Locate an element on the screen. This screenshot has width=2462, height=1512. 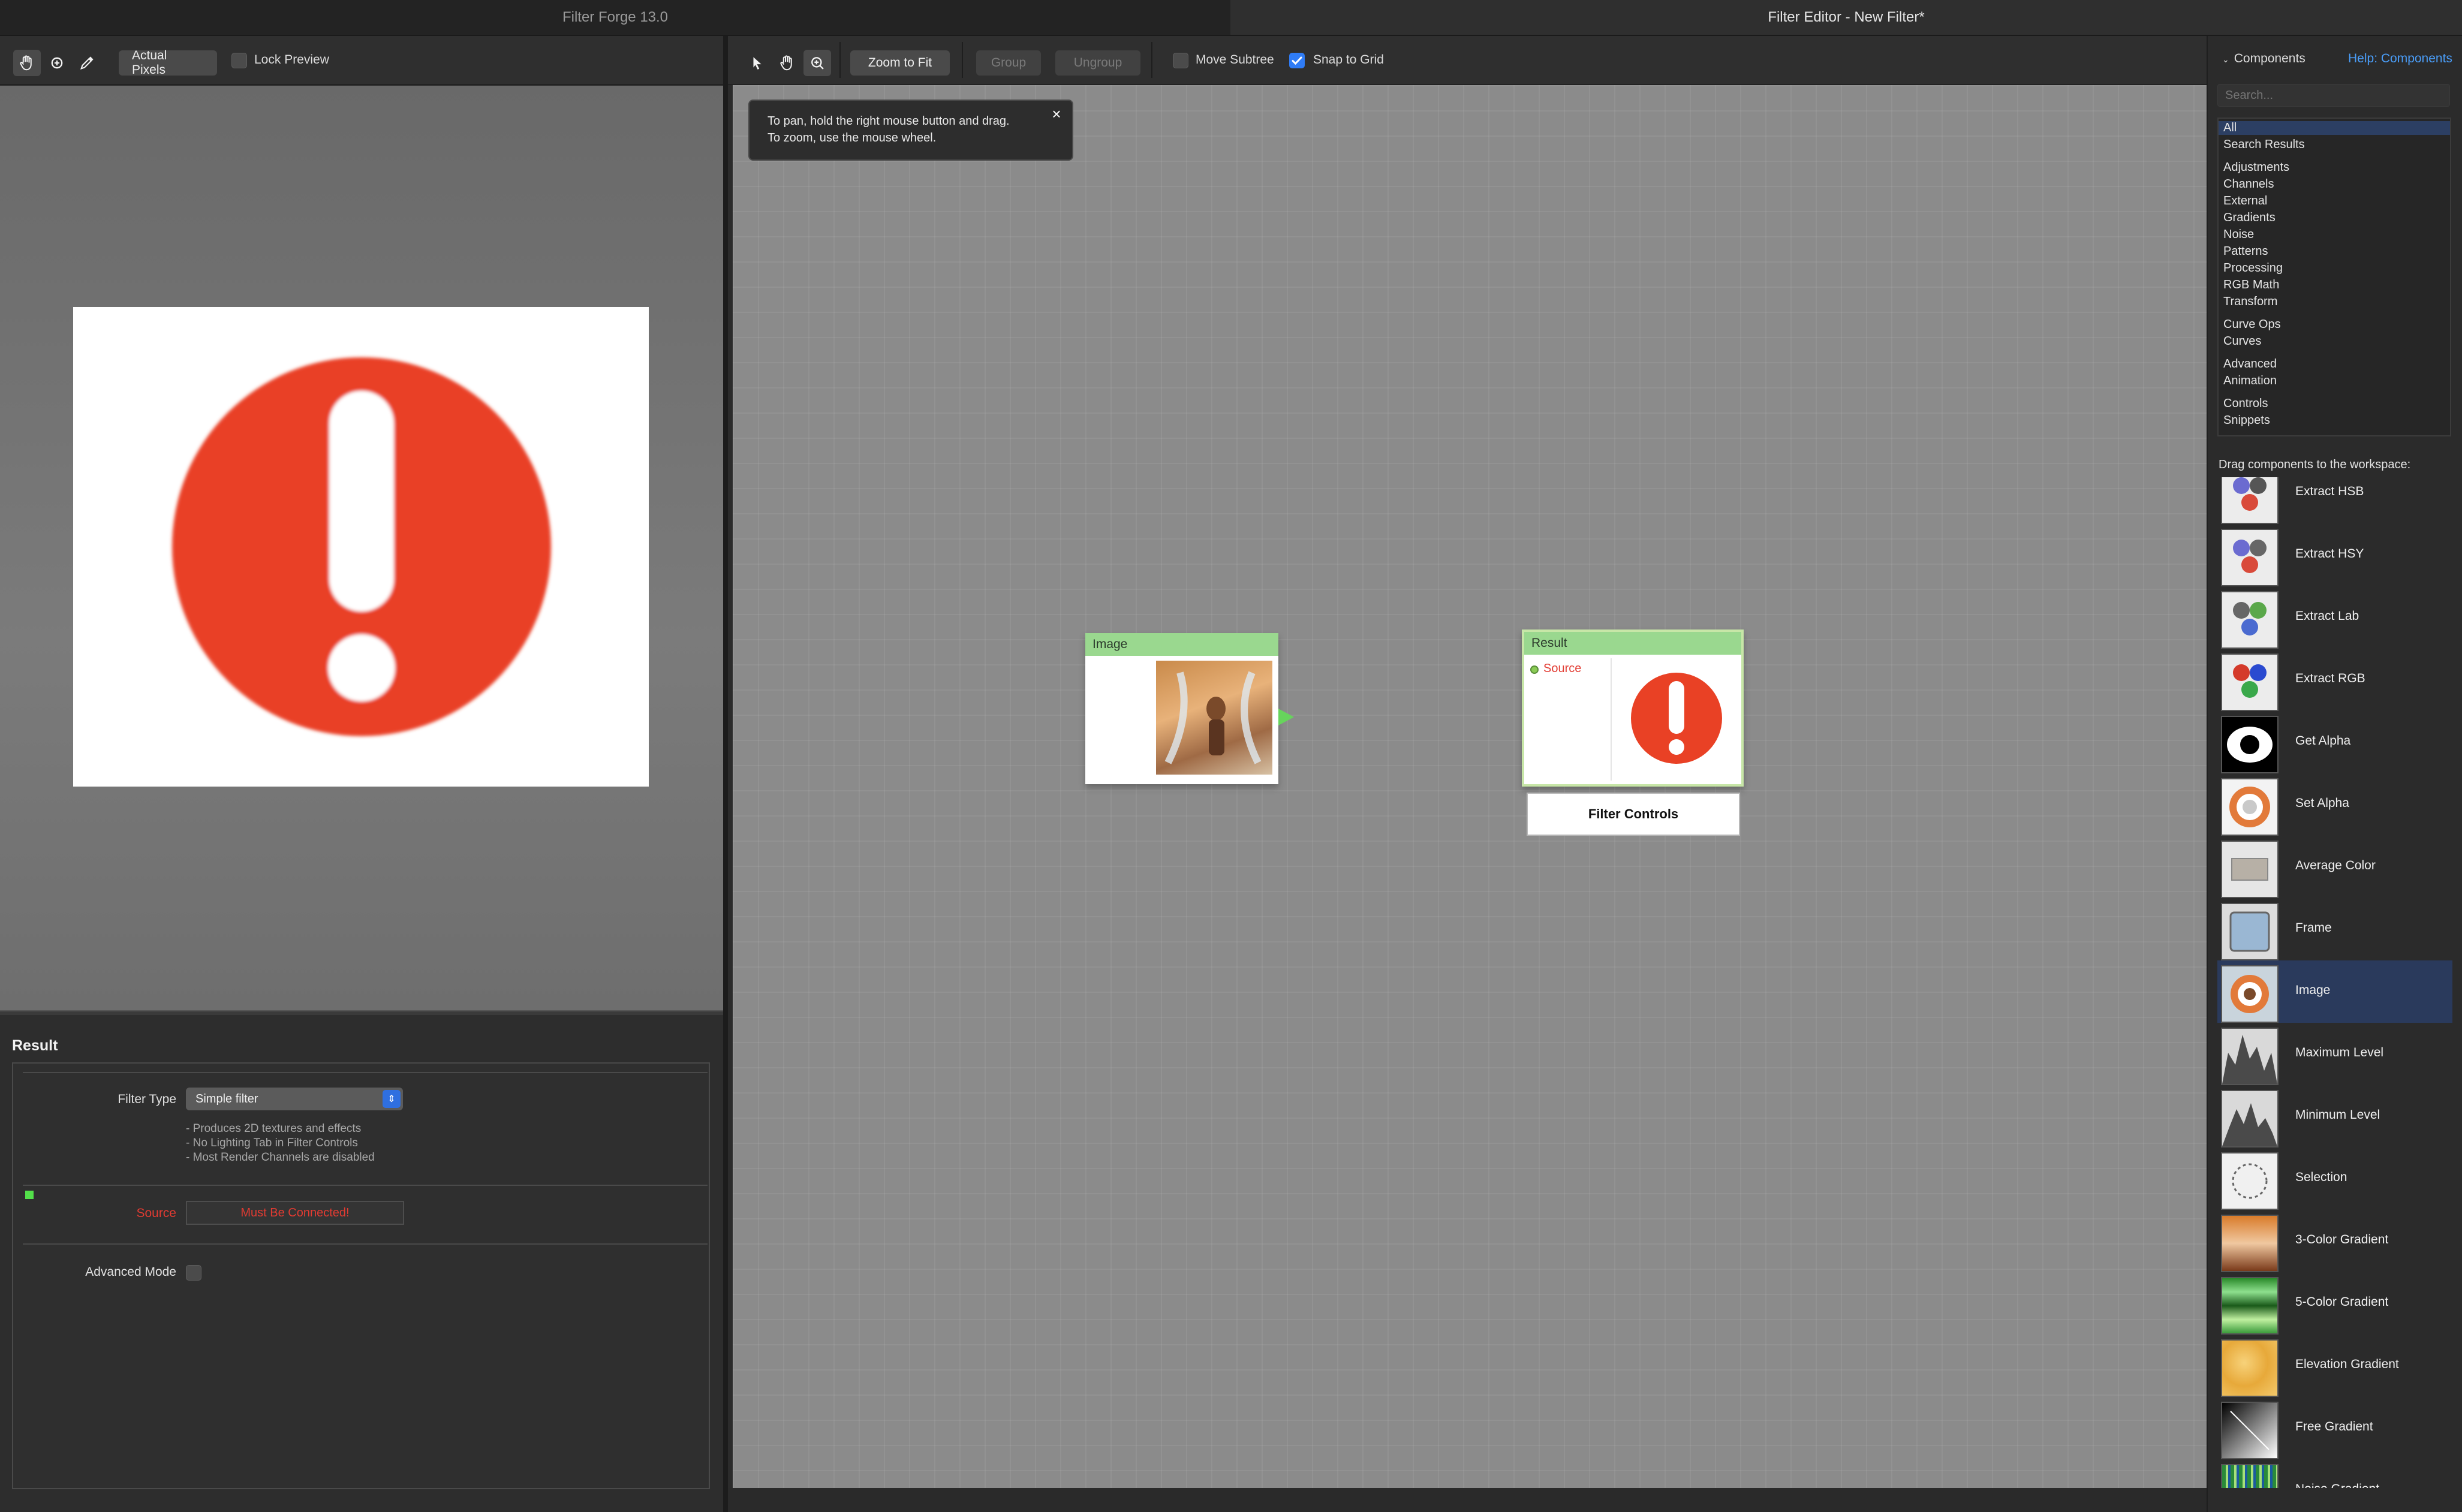
component-item-elevation-gradient: Elevation Gradient is located at coordinates (2334, 1366).